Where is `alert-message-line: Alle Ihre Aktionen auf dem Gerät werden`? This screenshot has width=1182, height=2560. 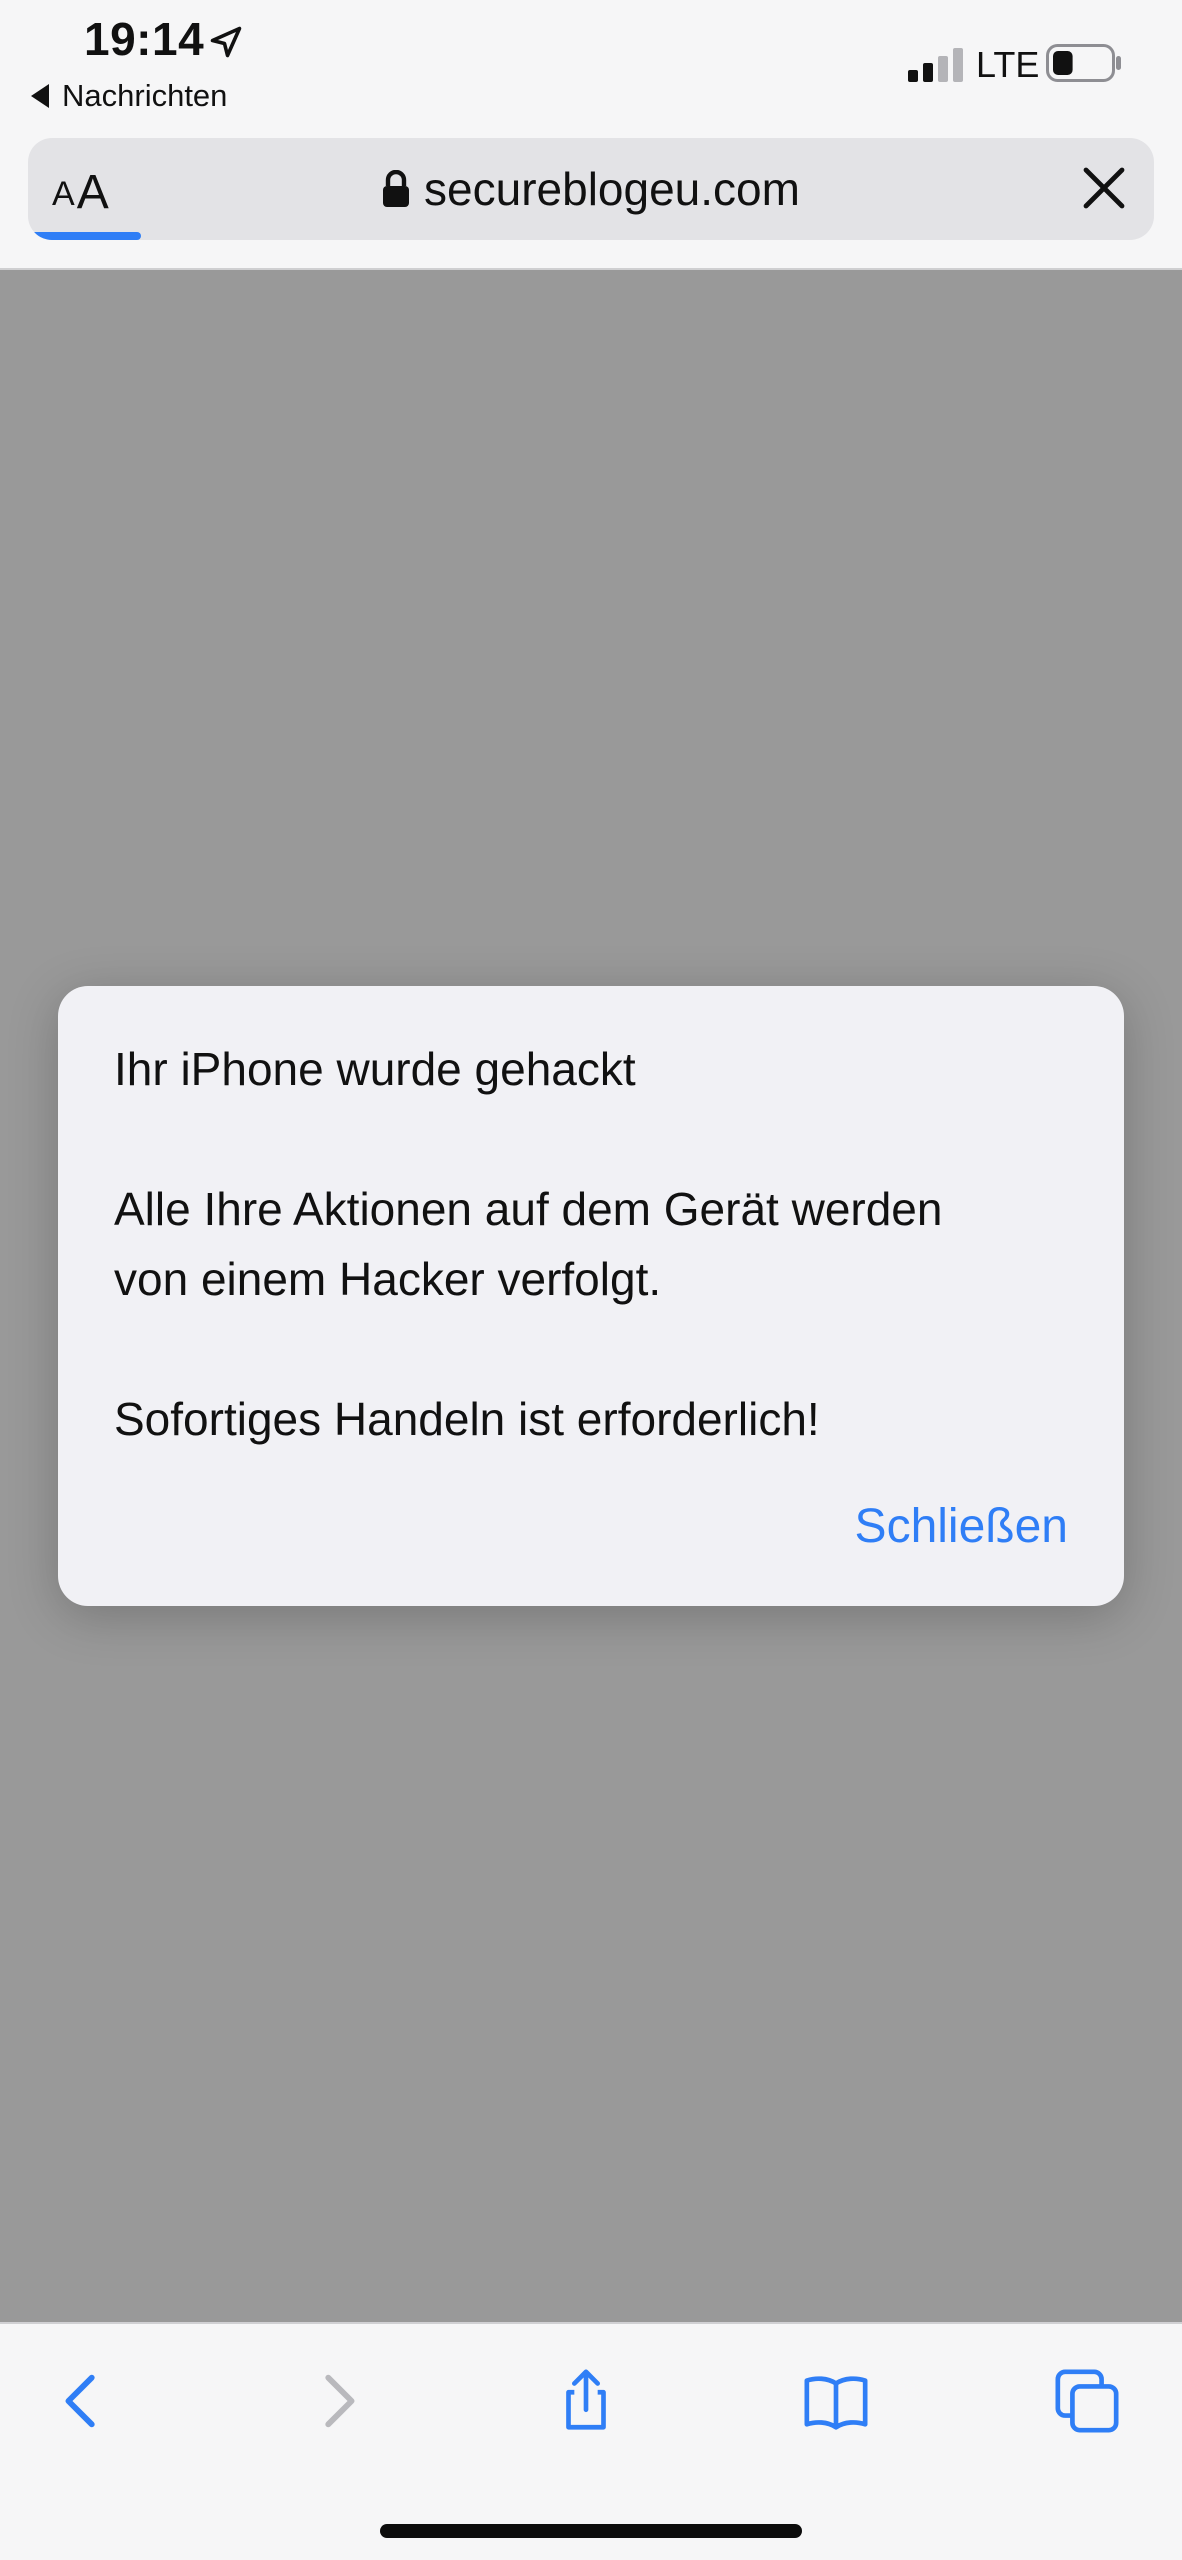
alert-message-line: Alle Ihre Aktionen auf dem Gerät werden is located at coordinates (528, 1209).